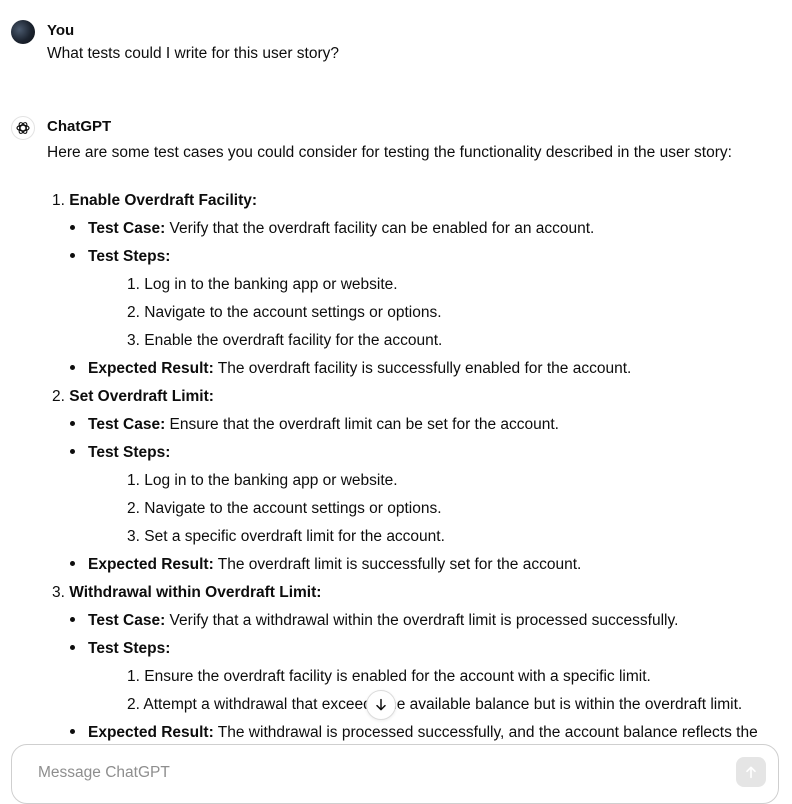 This screenshot has width=792, height=804. I want to click on section-heading: 3. Withdrawal within Overdraft Limit:, so click(186, 593).